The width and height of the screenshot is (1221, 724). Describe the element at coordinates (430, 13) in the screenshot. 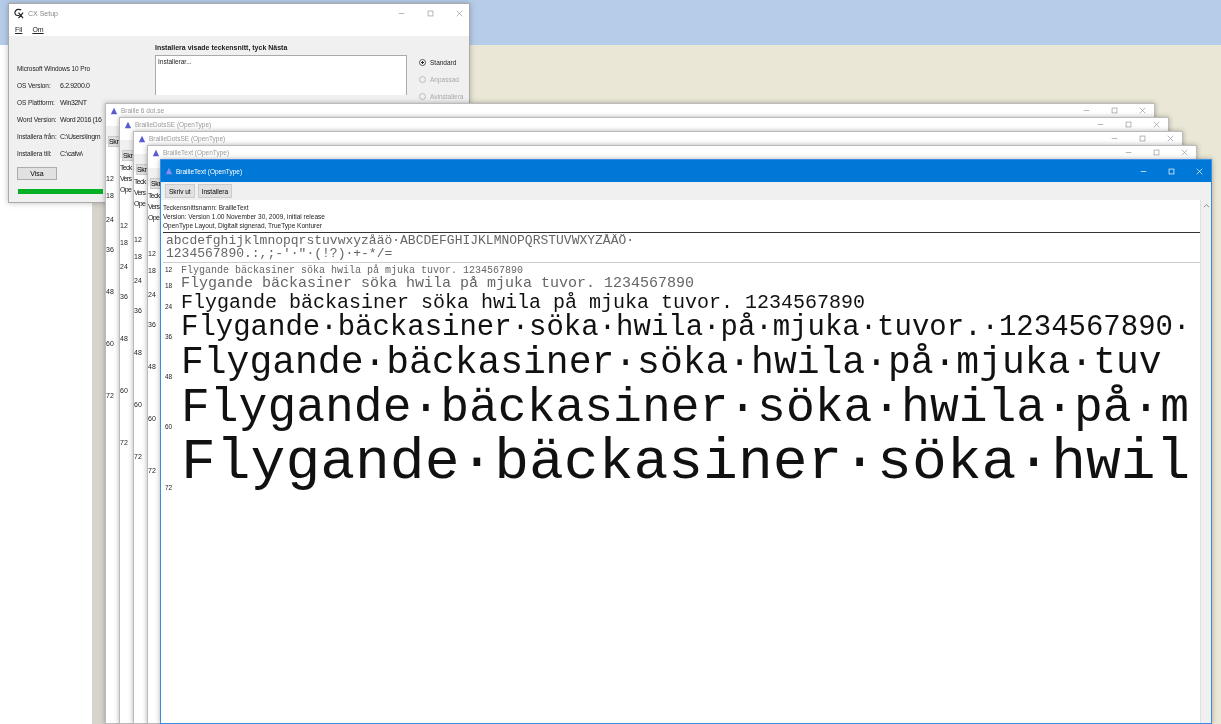

I see `maximize-icon` at that location.